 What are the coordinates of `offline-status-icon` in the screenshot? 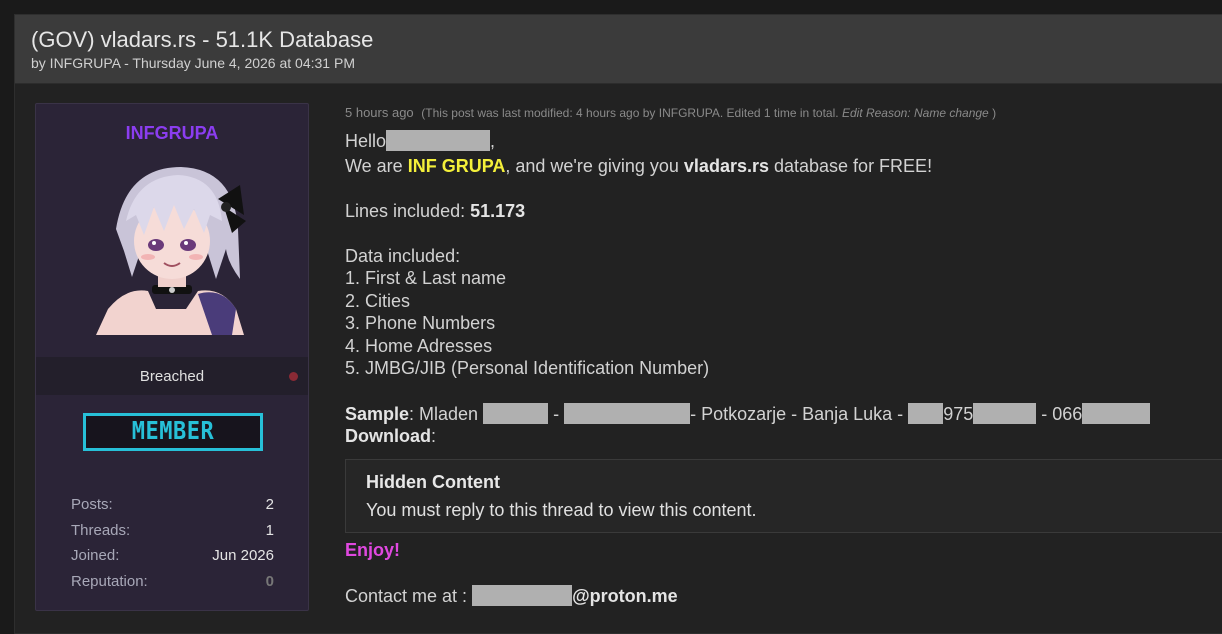 It's located at (293, 376).